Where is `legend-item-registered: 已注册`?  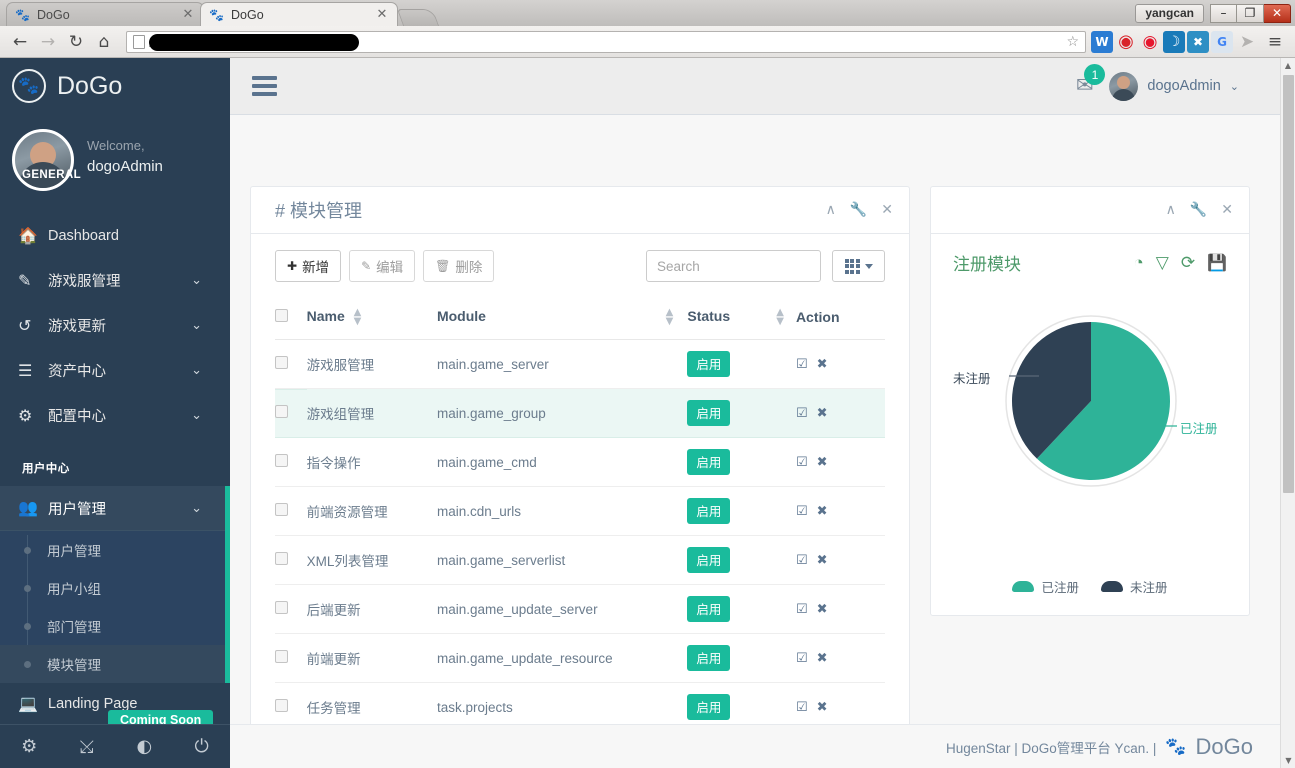 legend-item-registered: 已注册 is located at coordinates (1045, 586).